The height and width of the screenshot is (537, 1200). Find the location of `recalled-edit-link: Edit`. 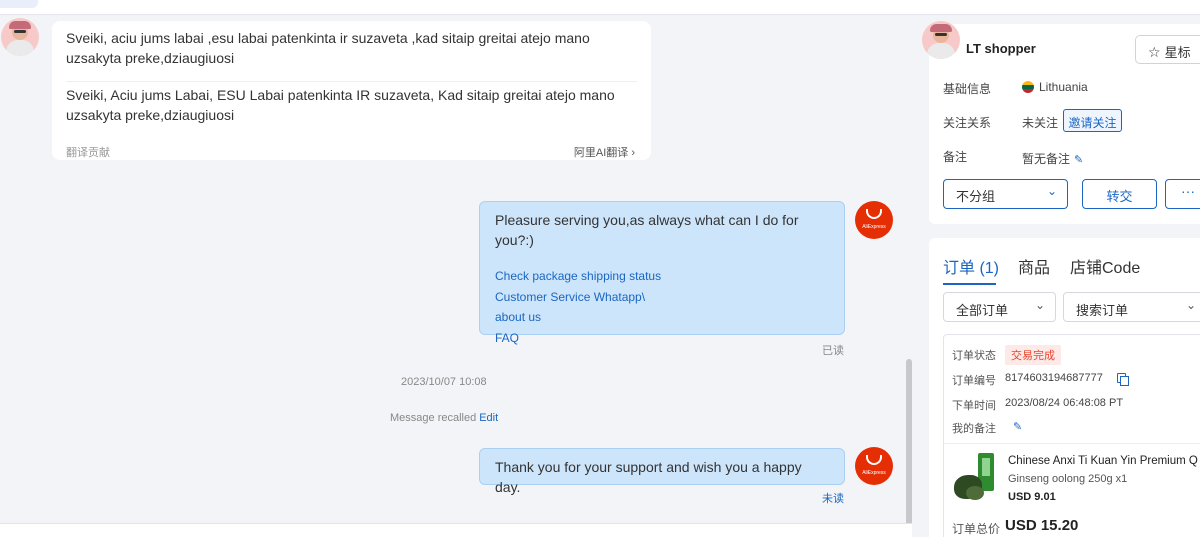

recalled-edit-link: Edit is located at coordinates (488, 418).